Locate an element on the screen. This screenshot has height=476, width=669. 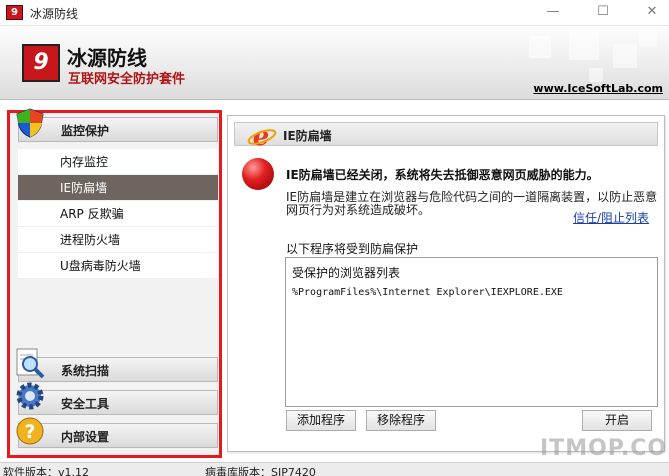
sidebar-item-arp-antispoof: ARP 反欺骗 is located at coordinates (118, 214).